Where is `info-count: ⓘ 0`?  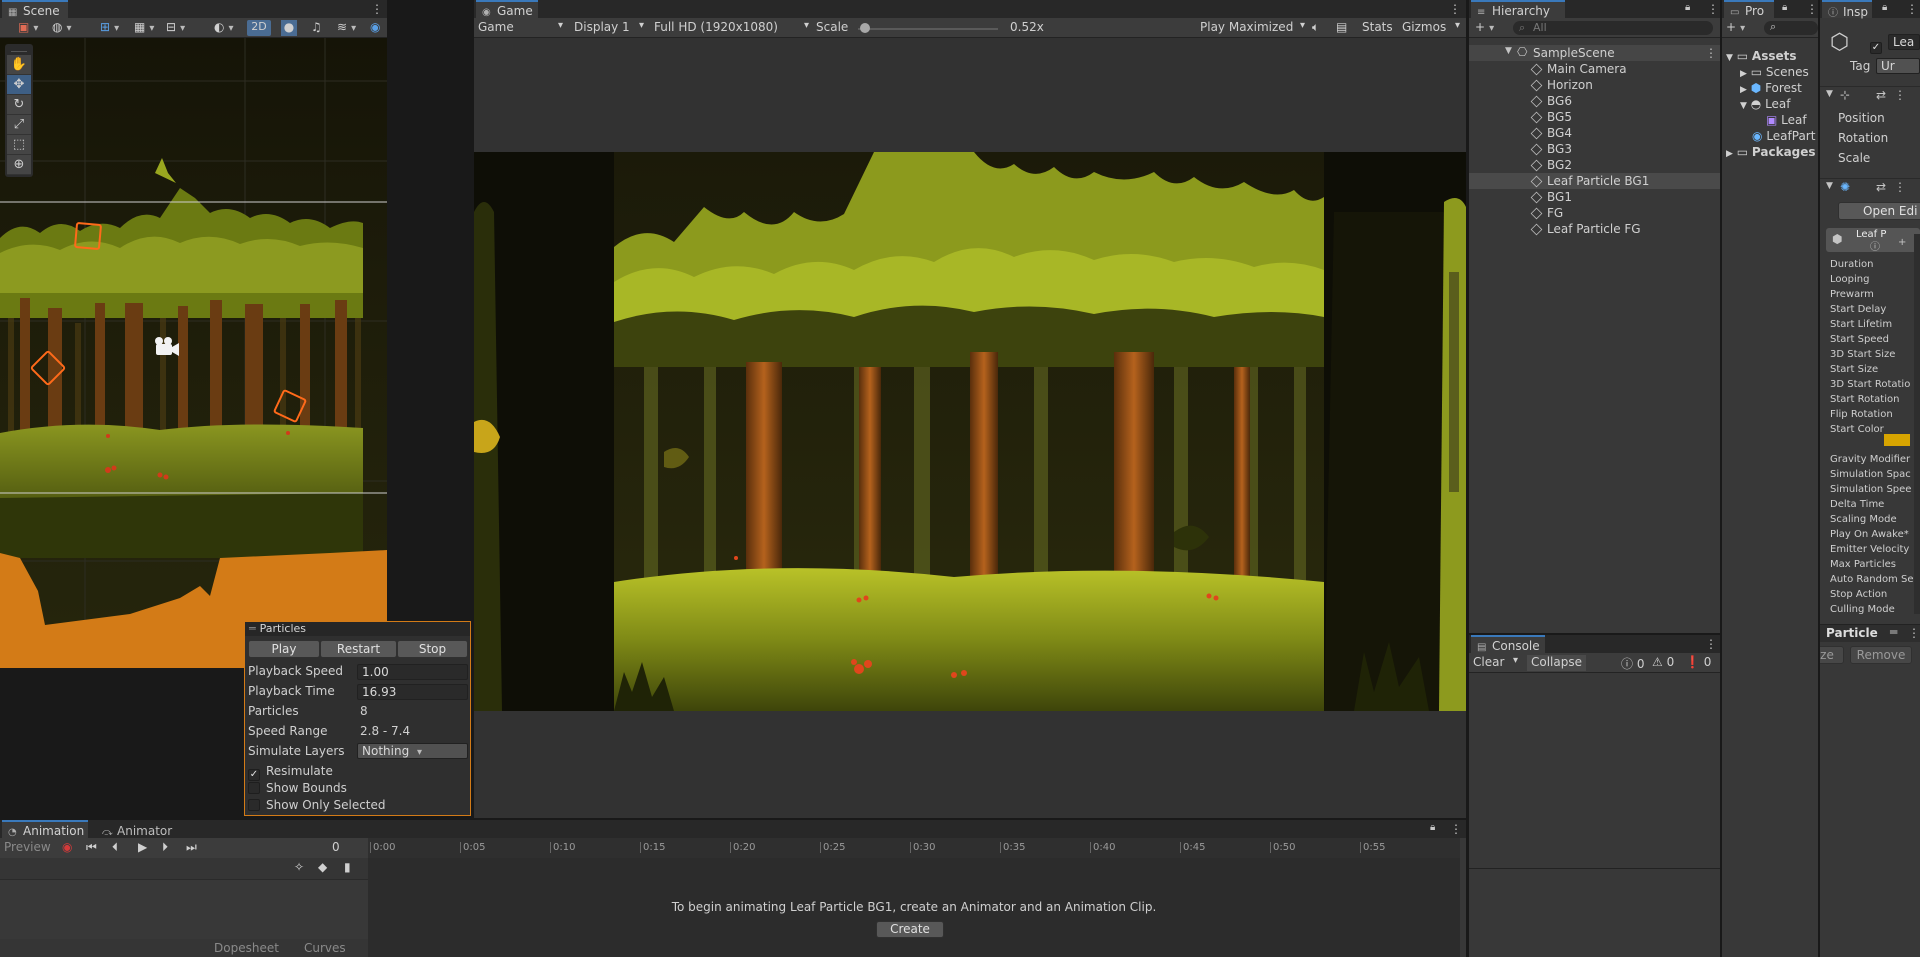
info-count: ⓘ 0 is located at coordinates (1632, 663).